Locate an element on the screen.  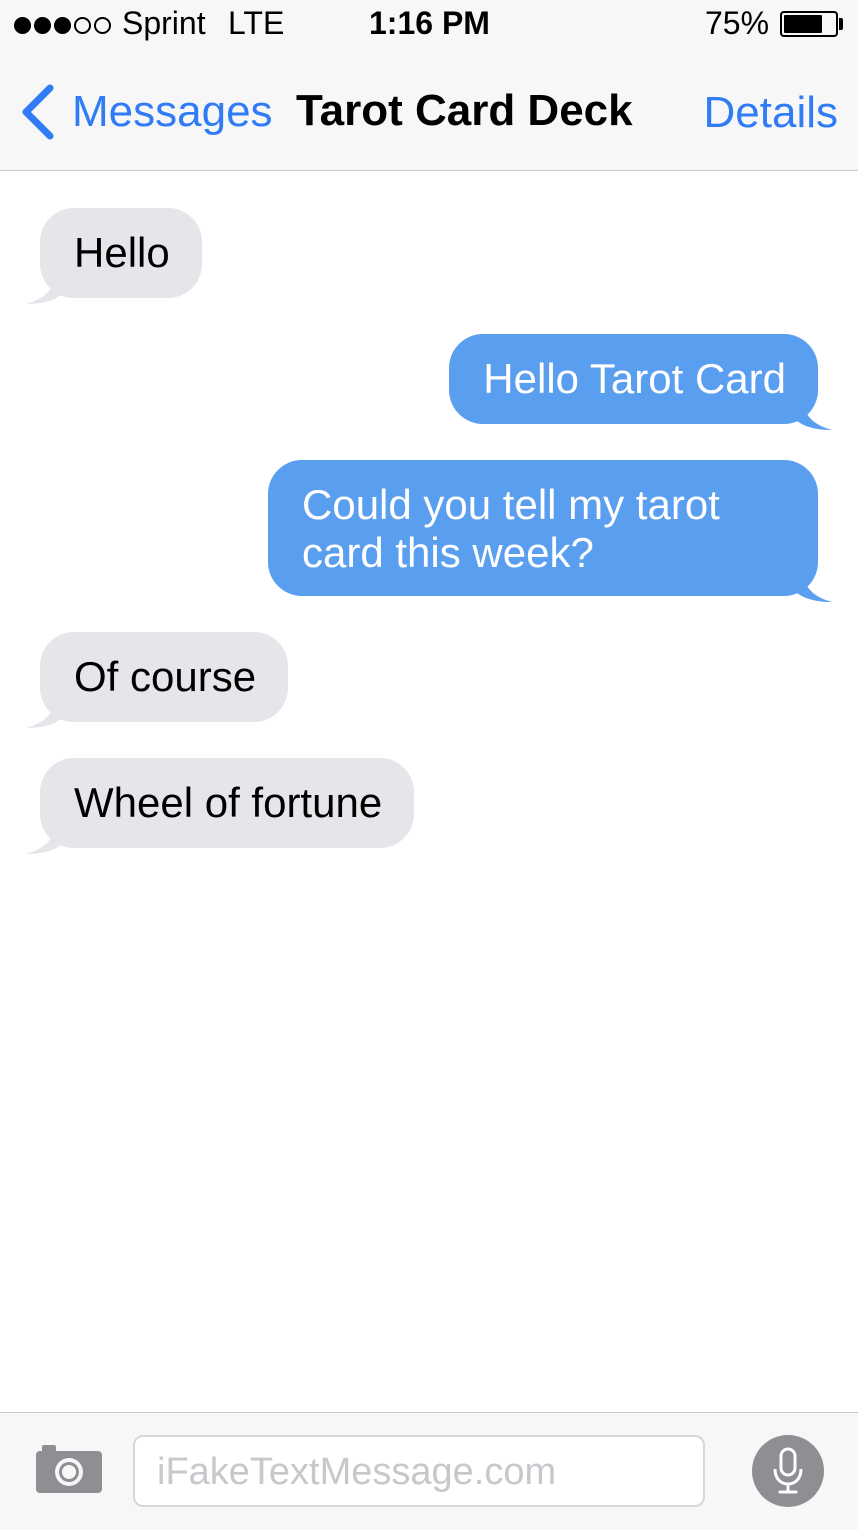
battery-icon is located at coordinates (809, 24).